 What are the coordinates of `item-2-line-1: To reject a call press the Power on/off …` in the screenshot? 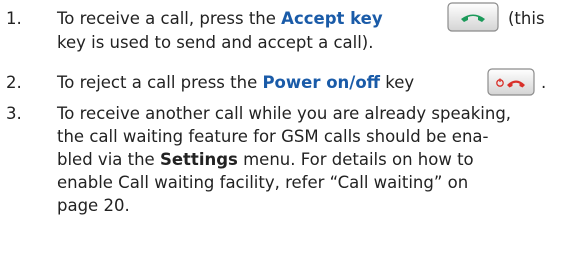 It's located at (235, 83).